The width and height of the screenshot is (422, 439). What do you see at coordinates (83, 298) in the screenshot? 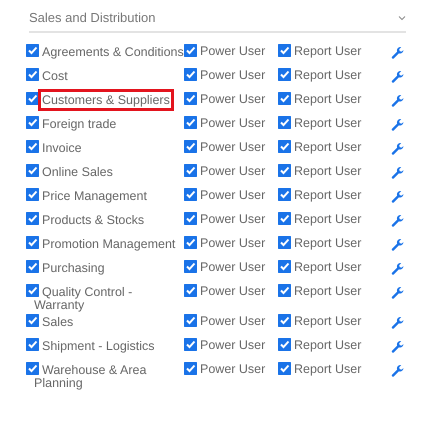
I see `module-label: Quality Control - Warranty` at bounding box center [83, 298].